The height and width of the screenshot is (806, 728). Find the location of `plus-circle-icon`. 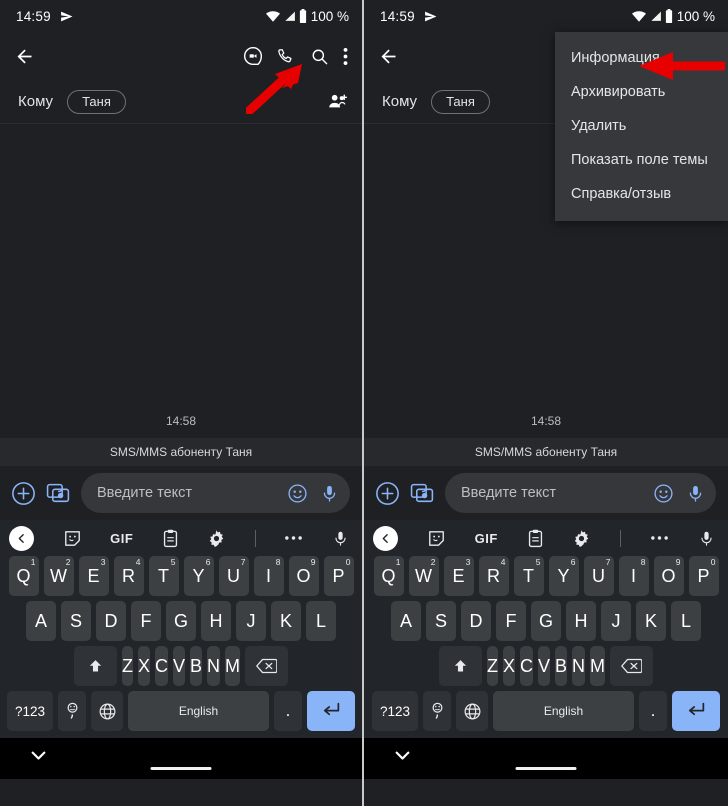

plus-circle-icon is located at coordinates (23, 493).